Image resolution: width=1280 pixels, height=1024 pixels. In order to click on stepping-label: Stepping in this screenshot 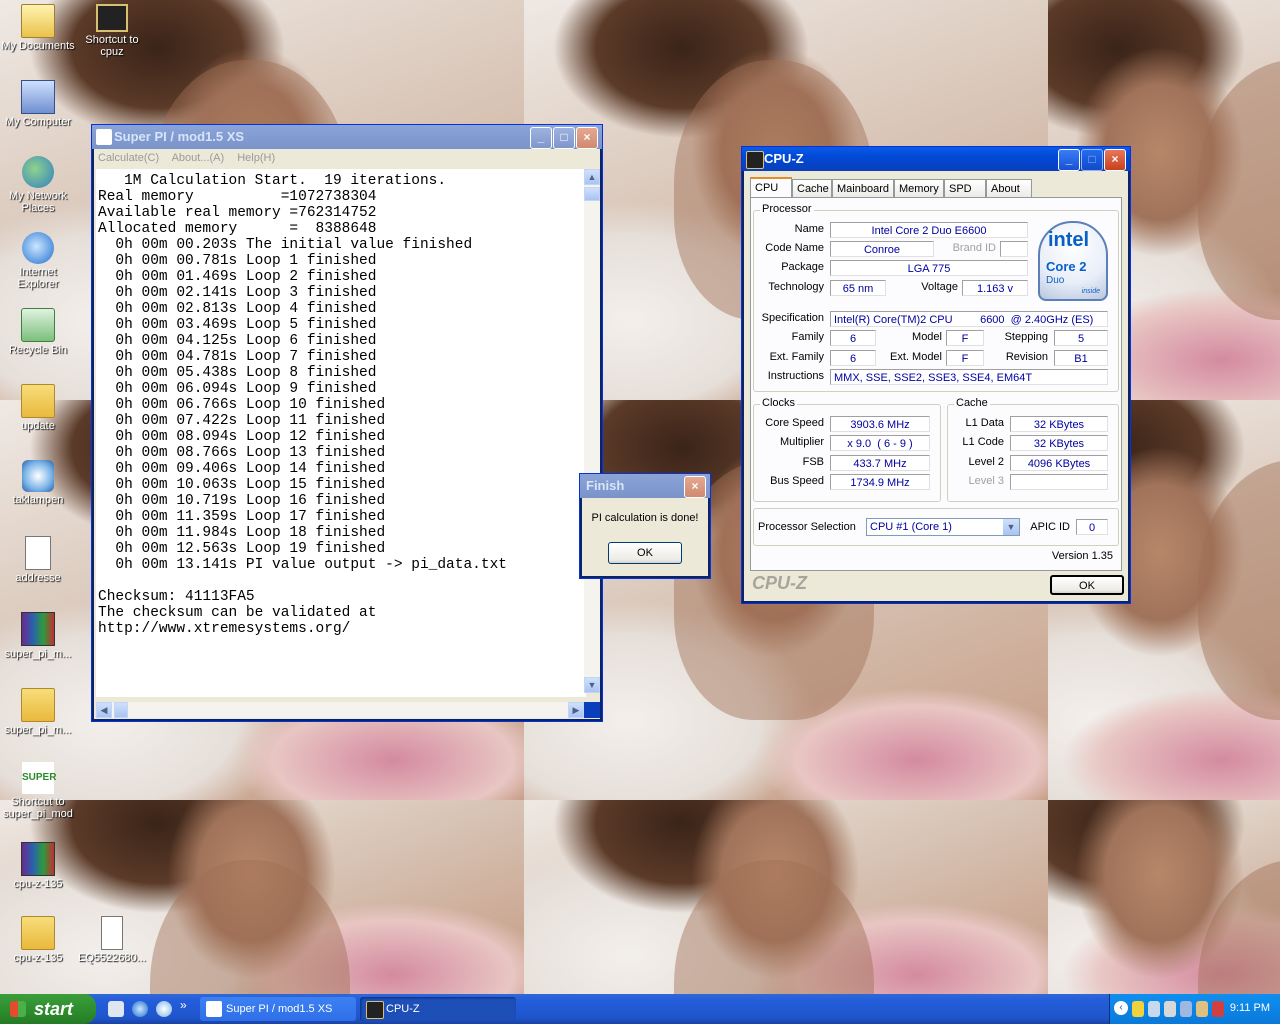, I will do `click(1026, 337)`.